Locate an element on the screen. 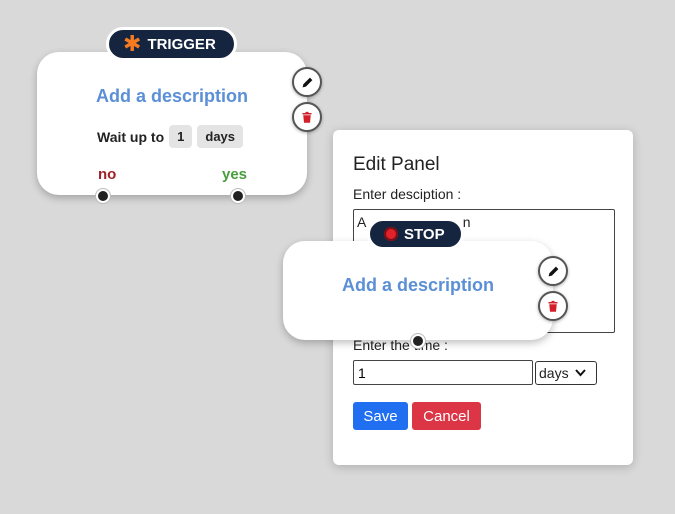 This screenshot has height=514, width=675. asterisk-icon: ✱ is located at coordinates (132, 43).